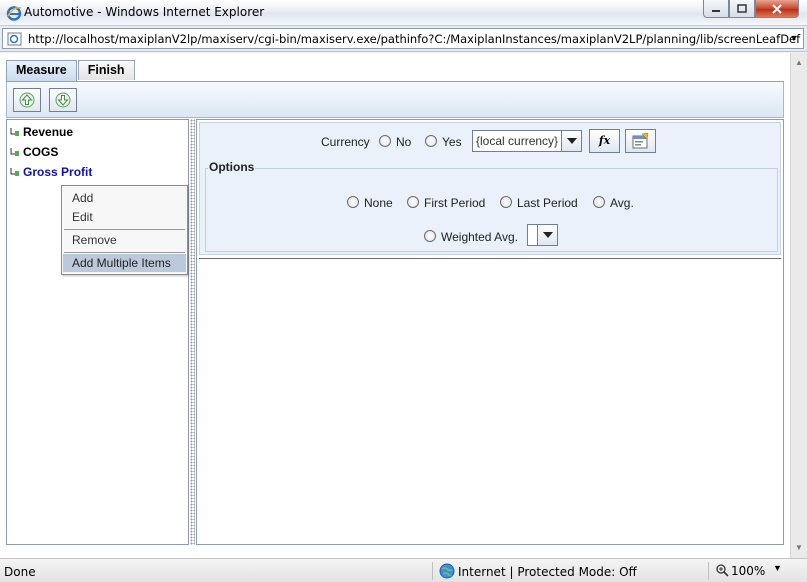 This screenshot has width=807, height=582. I want to click on url-dropdown-icon: ▼, so click(794, 38).